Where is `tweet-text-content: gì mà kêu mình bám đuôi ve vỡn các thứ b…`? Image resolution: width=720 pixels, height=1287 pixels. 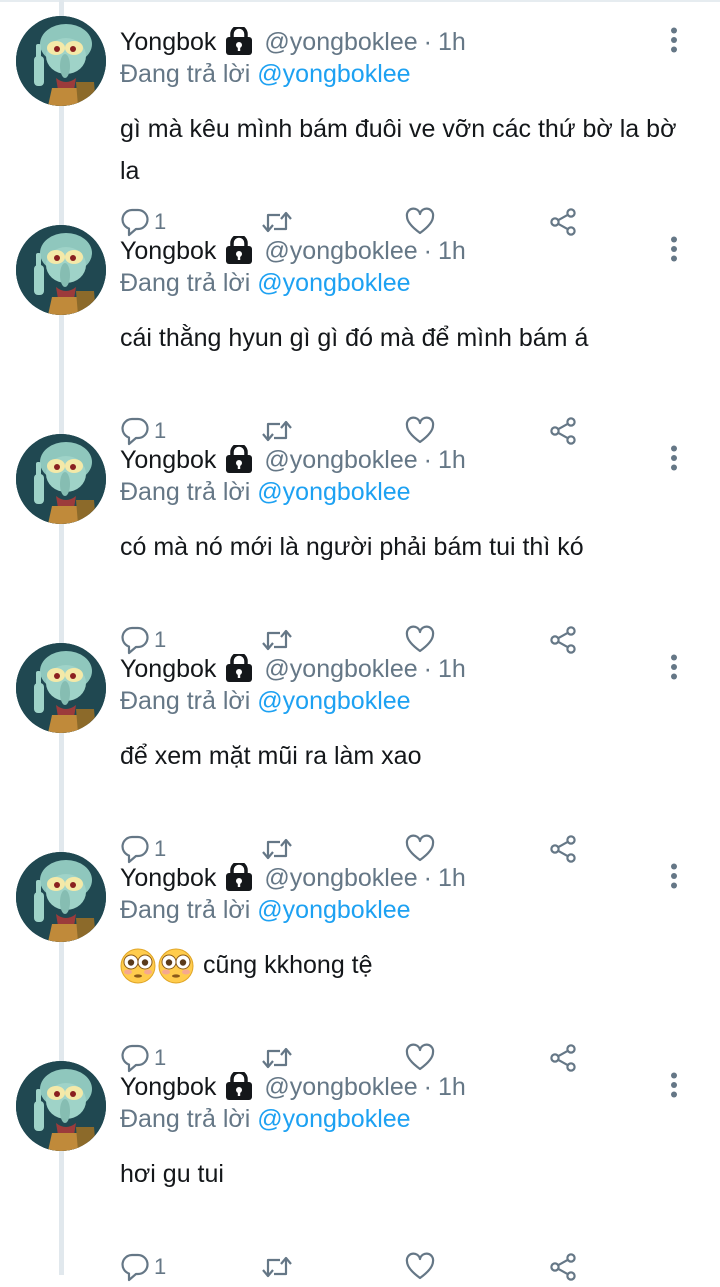
tweet-text-content: gì mà kêu mình bám đuôi ve vỡn các thứ b… is located at coordinates (398, 150).